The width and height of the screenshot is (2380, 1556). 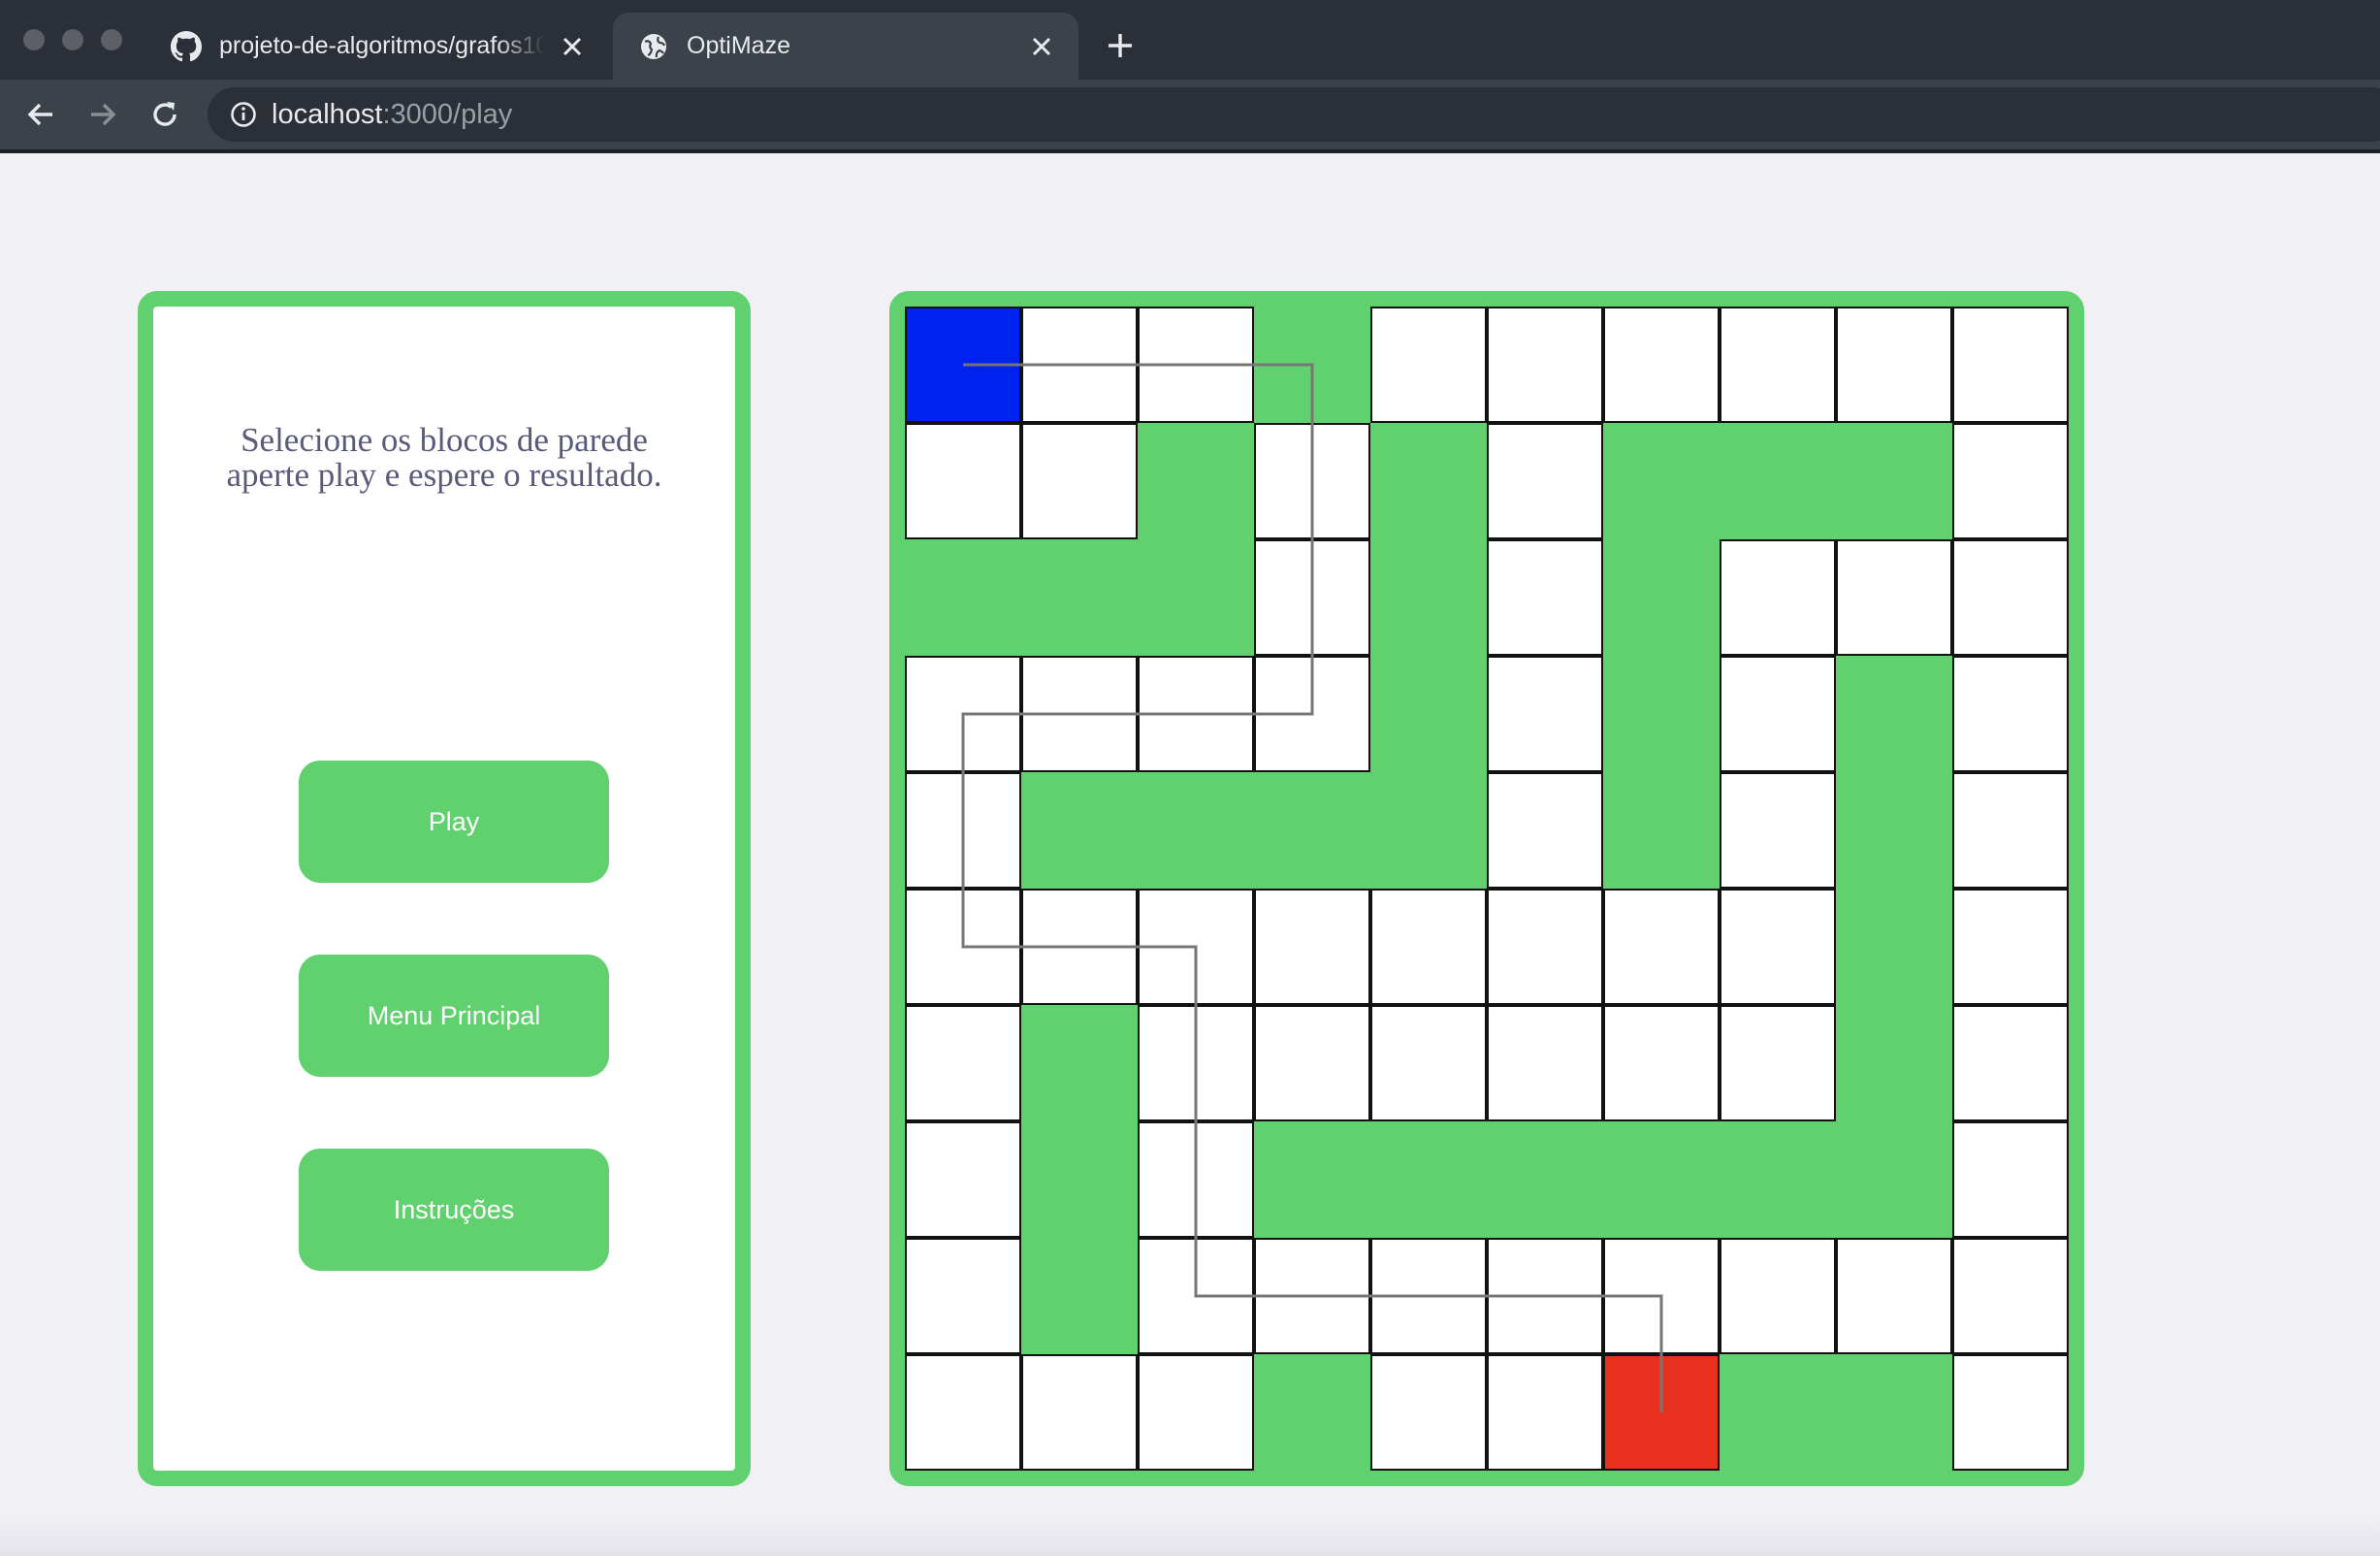 What do you see at coordinates (454, 1016) in the screenshot?
I see `main-menu-button: Menu Principal` at bounding box center [454, 1016].